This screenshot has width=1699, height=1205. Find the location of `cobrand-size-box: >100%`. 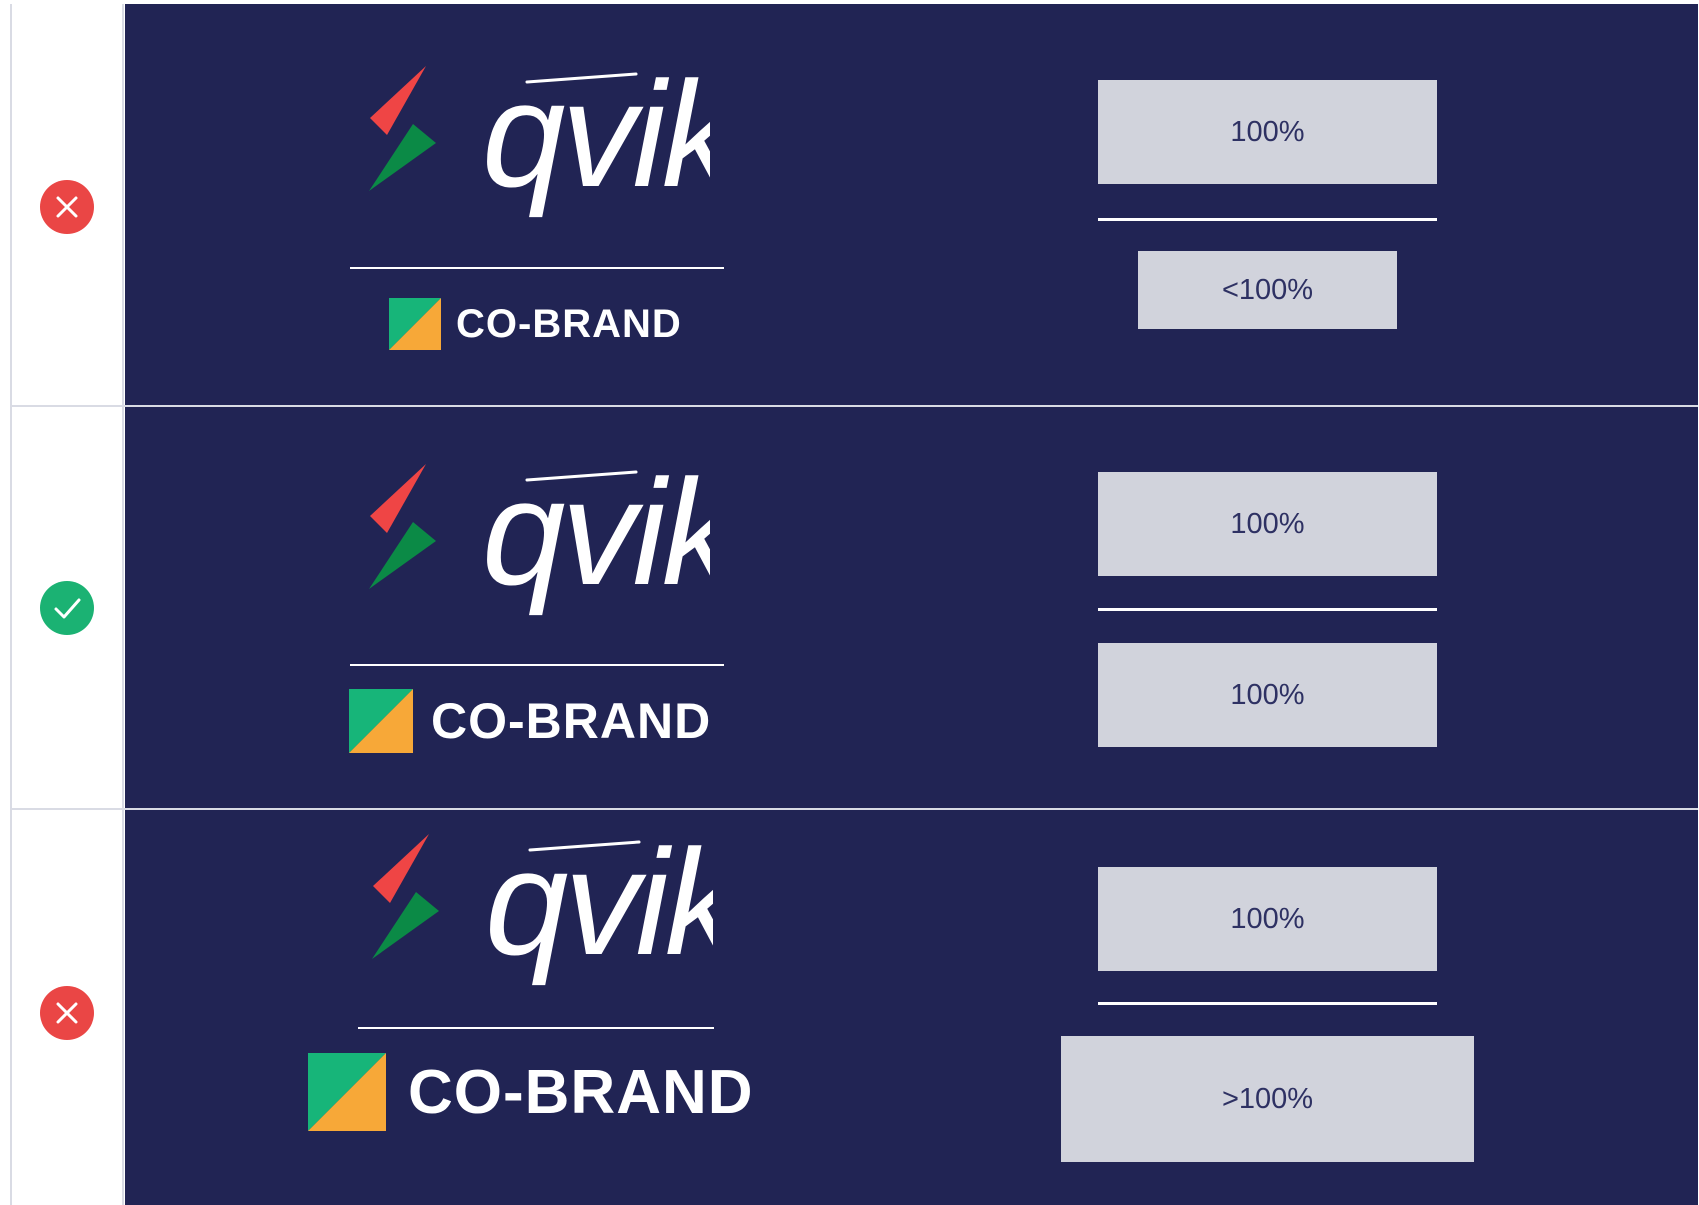

cobrand-size-box: >100% is located at coordinates (1267, 1099).